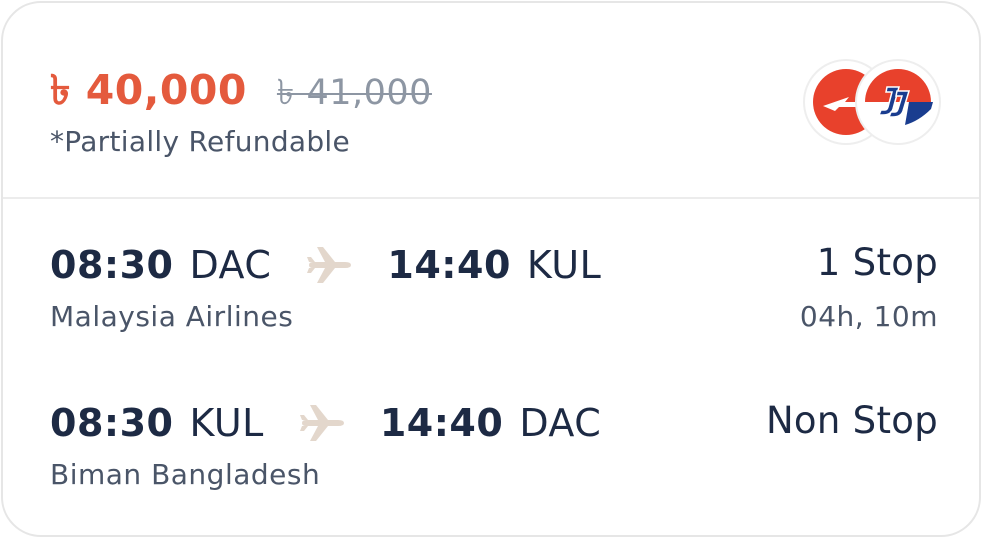  What do you see at coordinates (172, 316) in the screenshot?
I see `airline-name: Malaysia Airlines` at bounding box center [172, 316].